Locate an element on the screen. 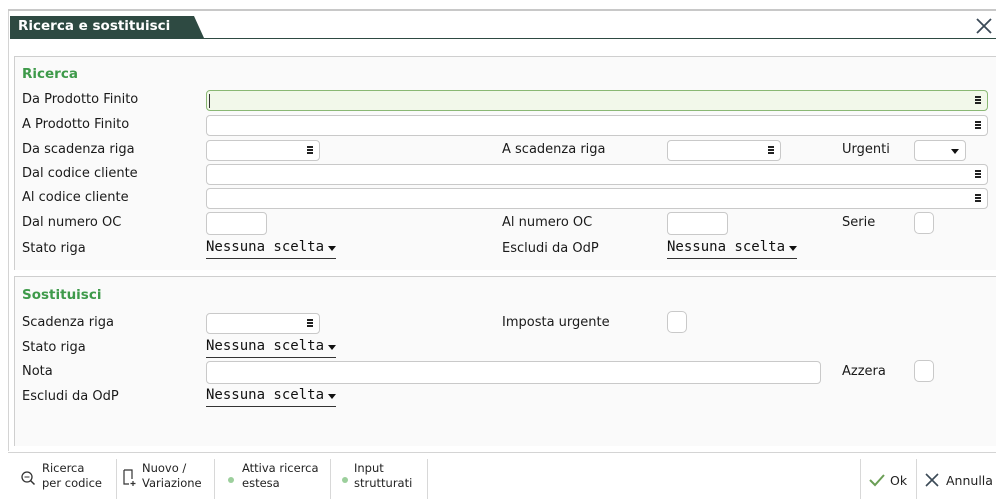  dal-numero-oc-input is located at coordinates (236, 223).